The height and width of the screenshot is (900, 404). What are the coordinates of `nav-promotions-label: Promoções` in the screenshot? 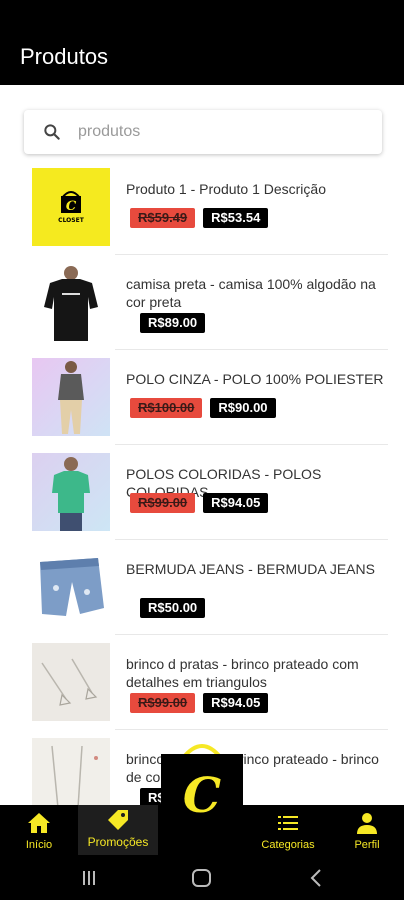 It's located at (118, 842).